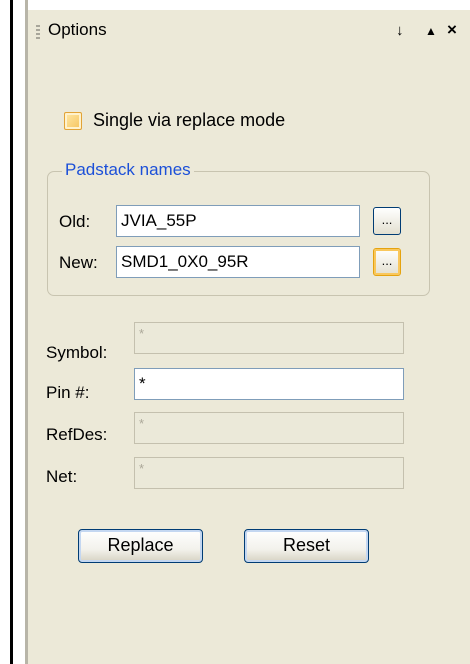  Describe the element at coordinates (77, 29) in the screenshot. I see `panel-title: Options` at that location.